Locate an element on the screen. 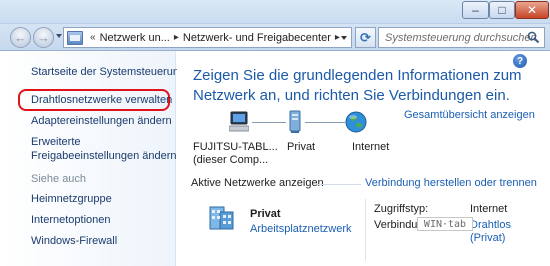  breadcrumb-sharing-center: Netzwerk- und Freigabecenter is located at coordinates (257, 38).